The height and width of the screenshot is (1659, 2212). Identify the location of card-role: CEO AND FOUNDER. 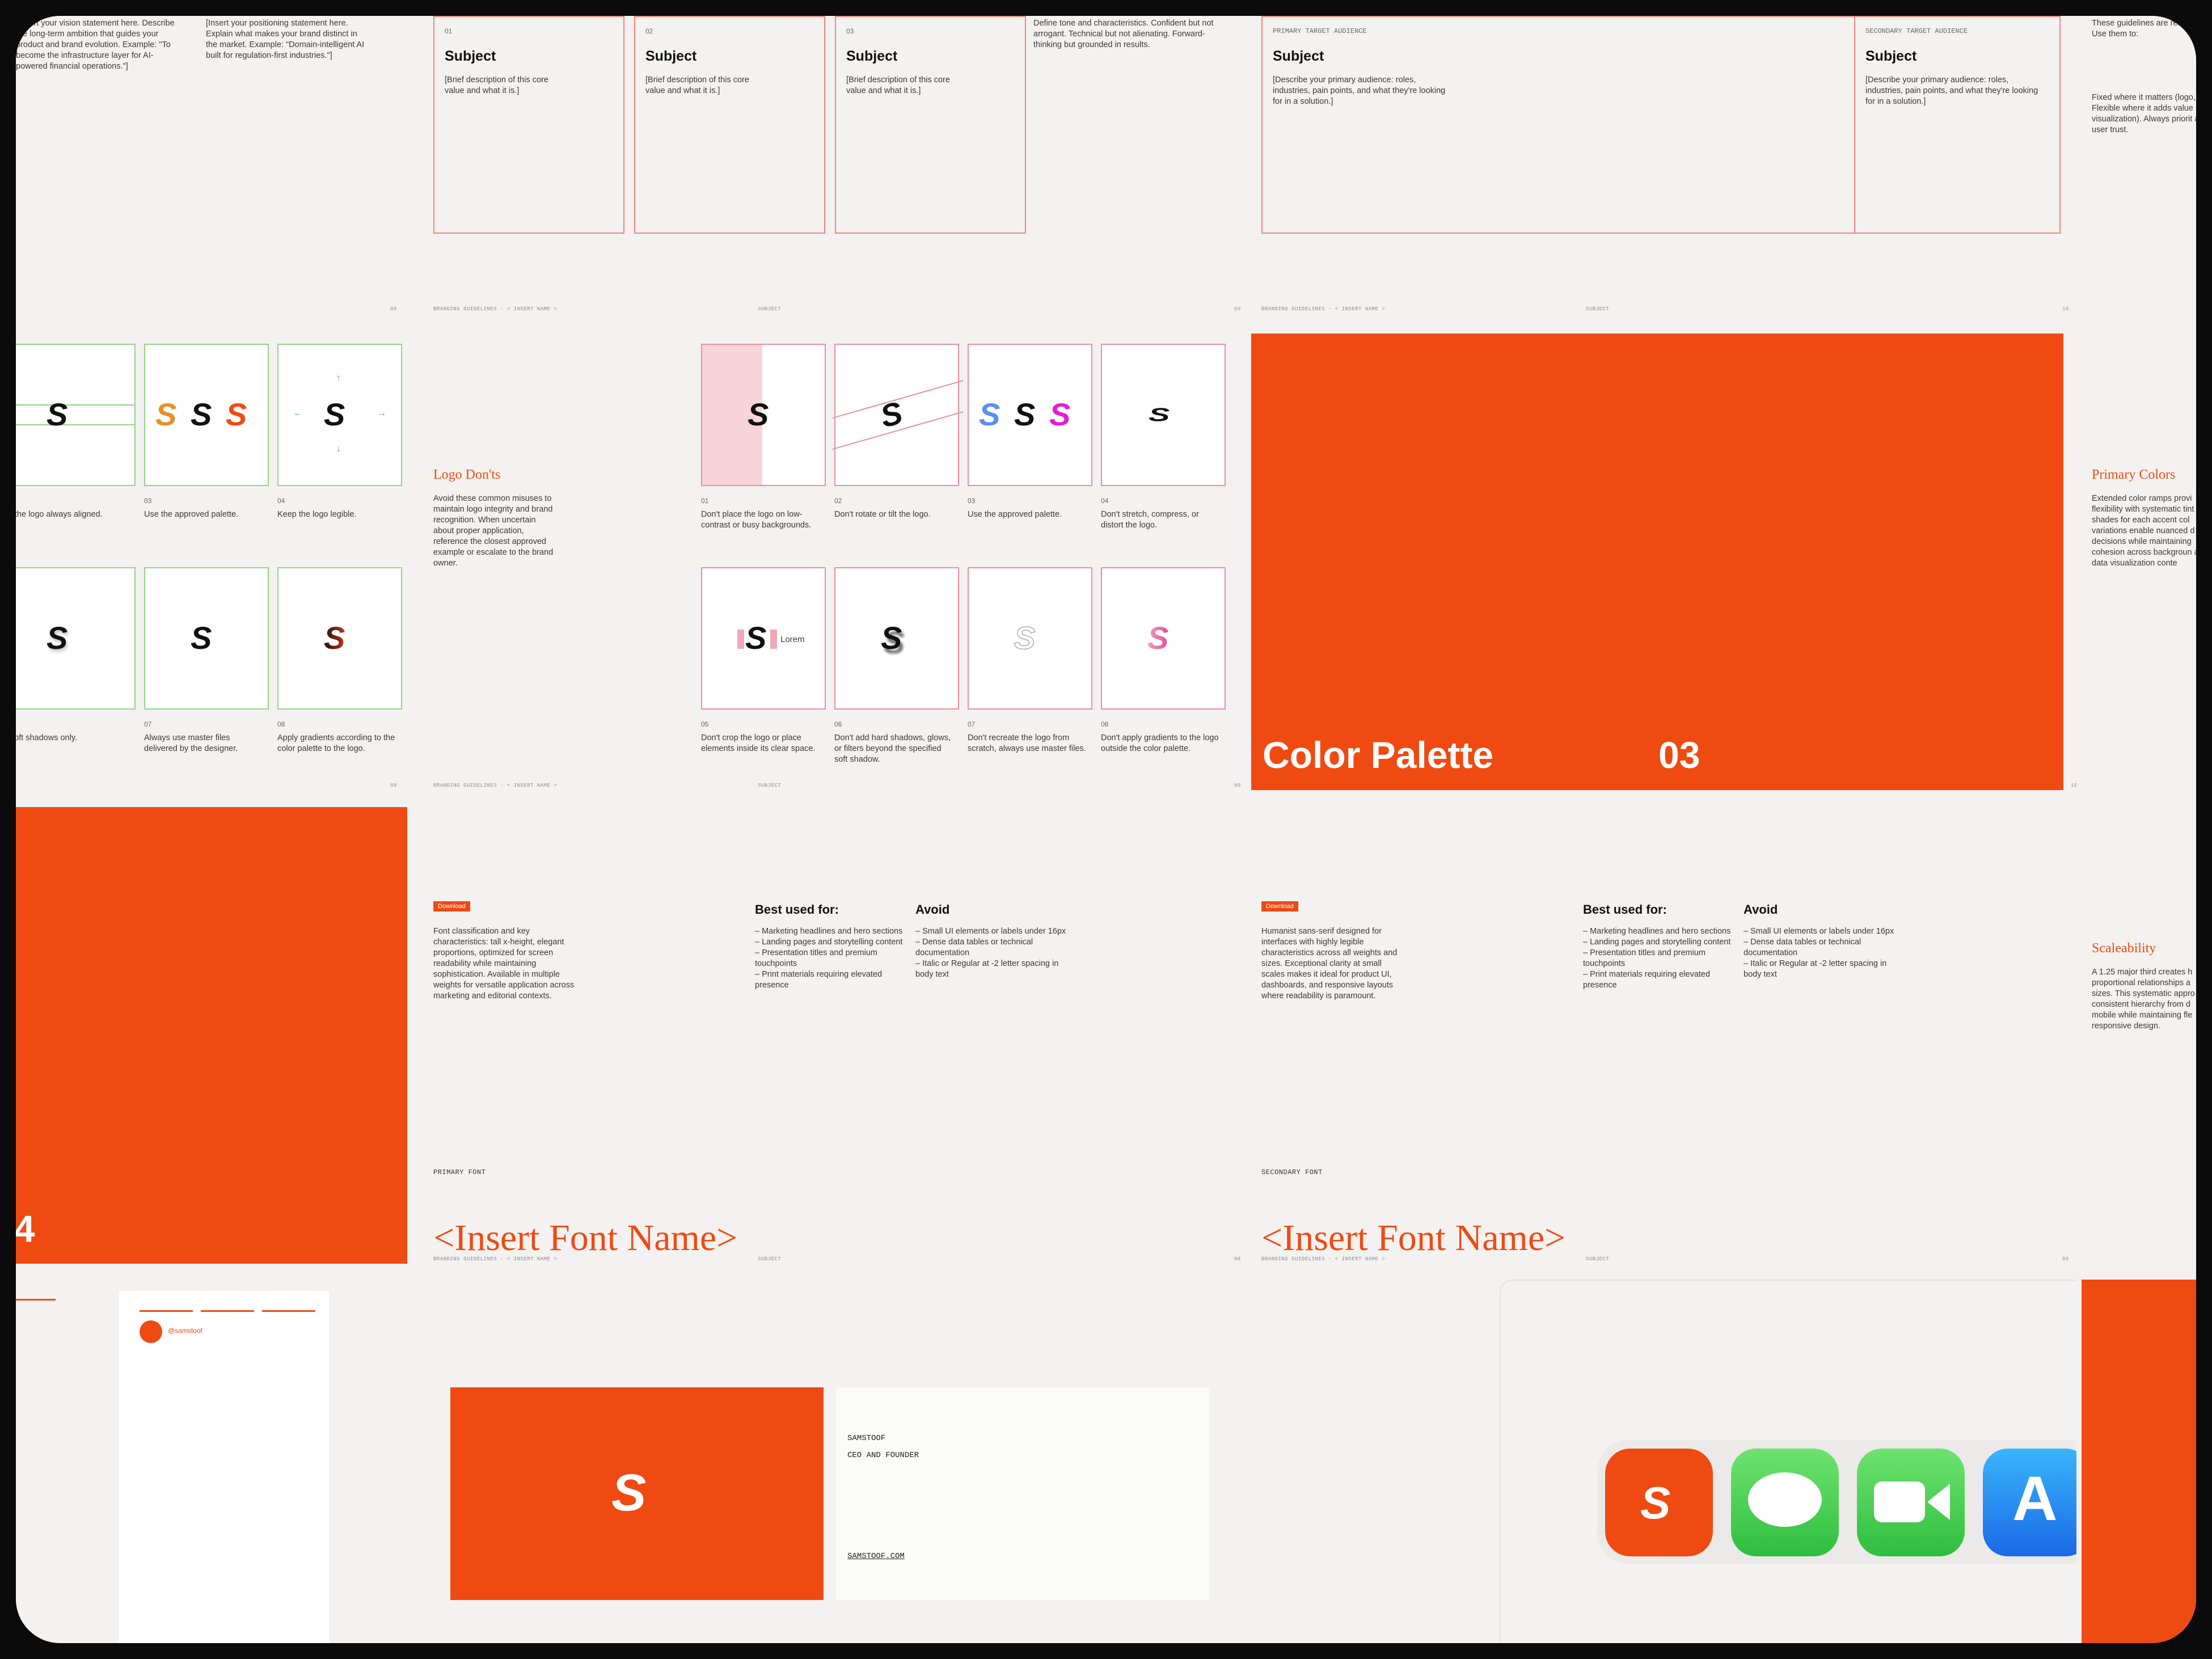
(883, 1455).